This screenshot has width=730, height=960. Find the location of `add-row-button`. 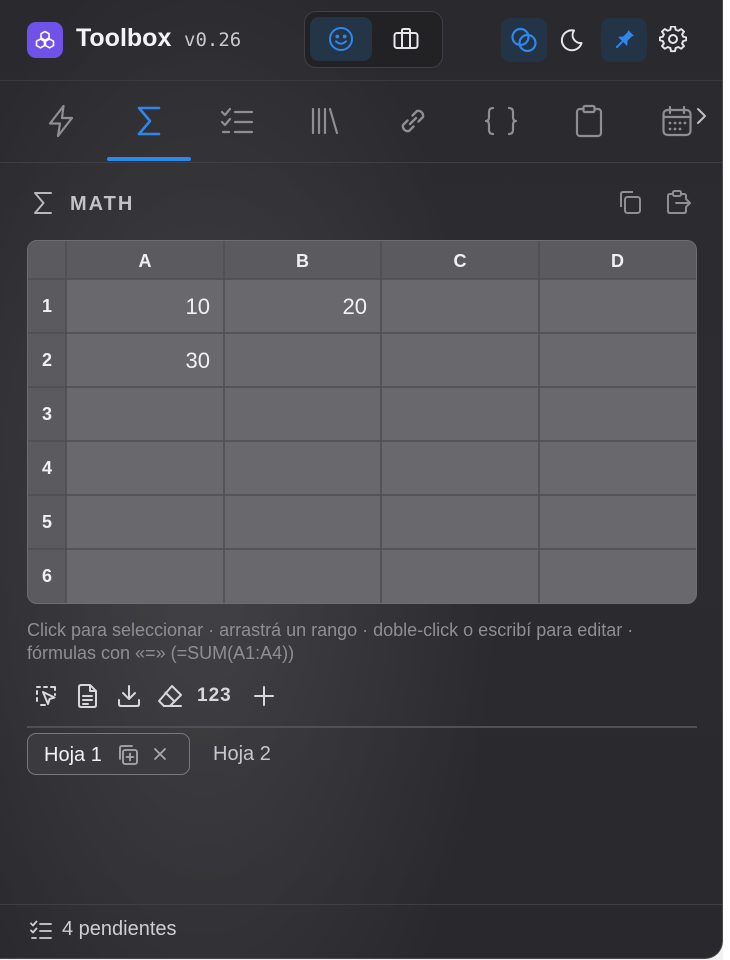

add-row-button is located at coordinates (264, 696).